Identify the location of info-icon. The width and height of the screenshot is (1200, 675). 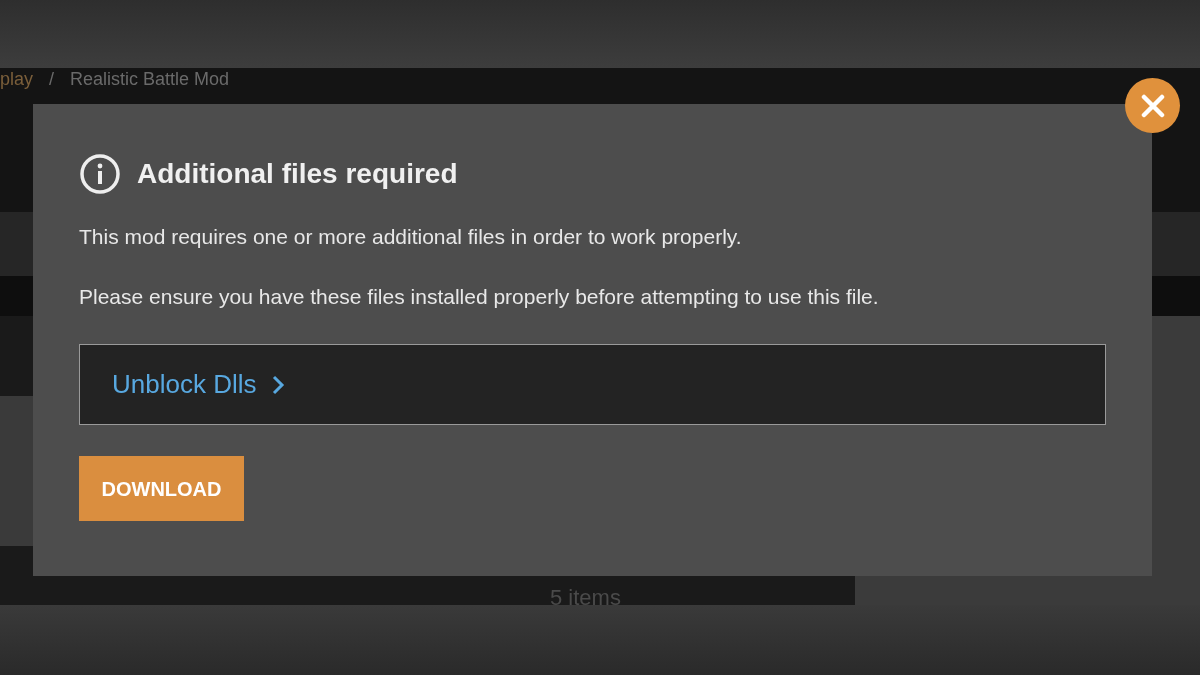
(100, 174).